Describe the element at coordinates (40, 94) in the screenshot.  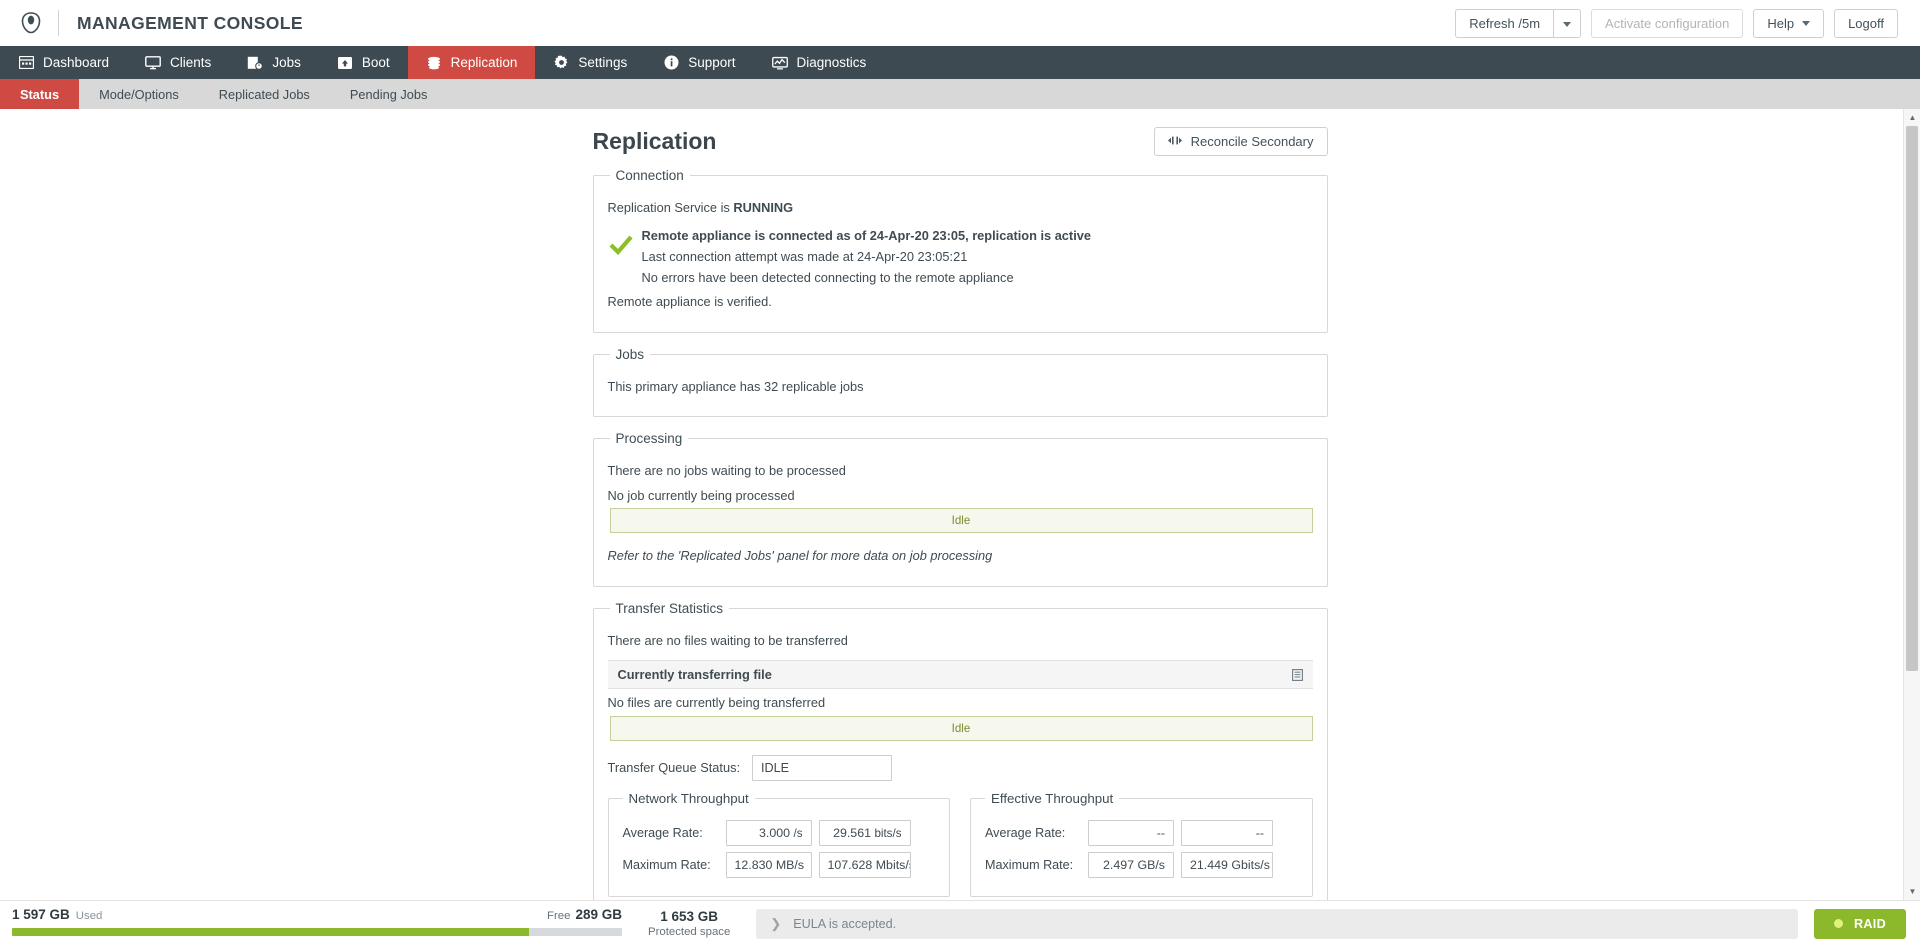
I see `tab-status: Status` at that location.